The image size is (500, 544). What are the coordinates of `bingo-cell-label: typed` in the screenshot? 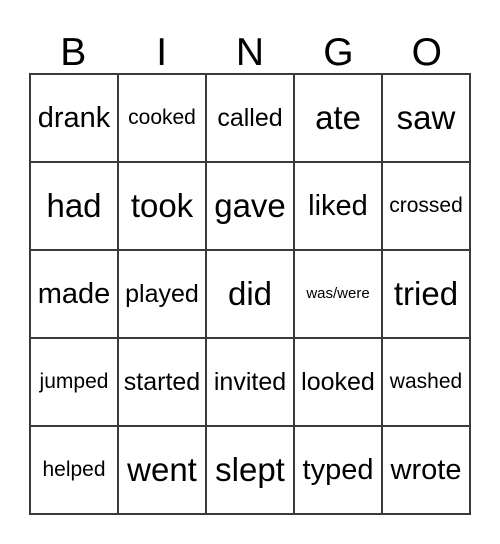 It's located at (338, 469).